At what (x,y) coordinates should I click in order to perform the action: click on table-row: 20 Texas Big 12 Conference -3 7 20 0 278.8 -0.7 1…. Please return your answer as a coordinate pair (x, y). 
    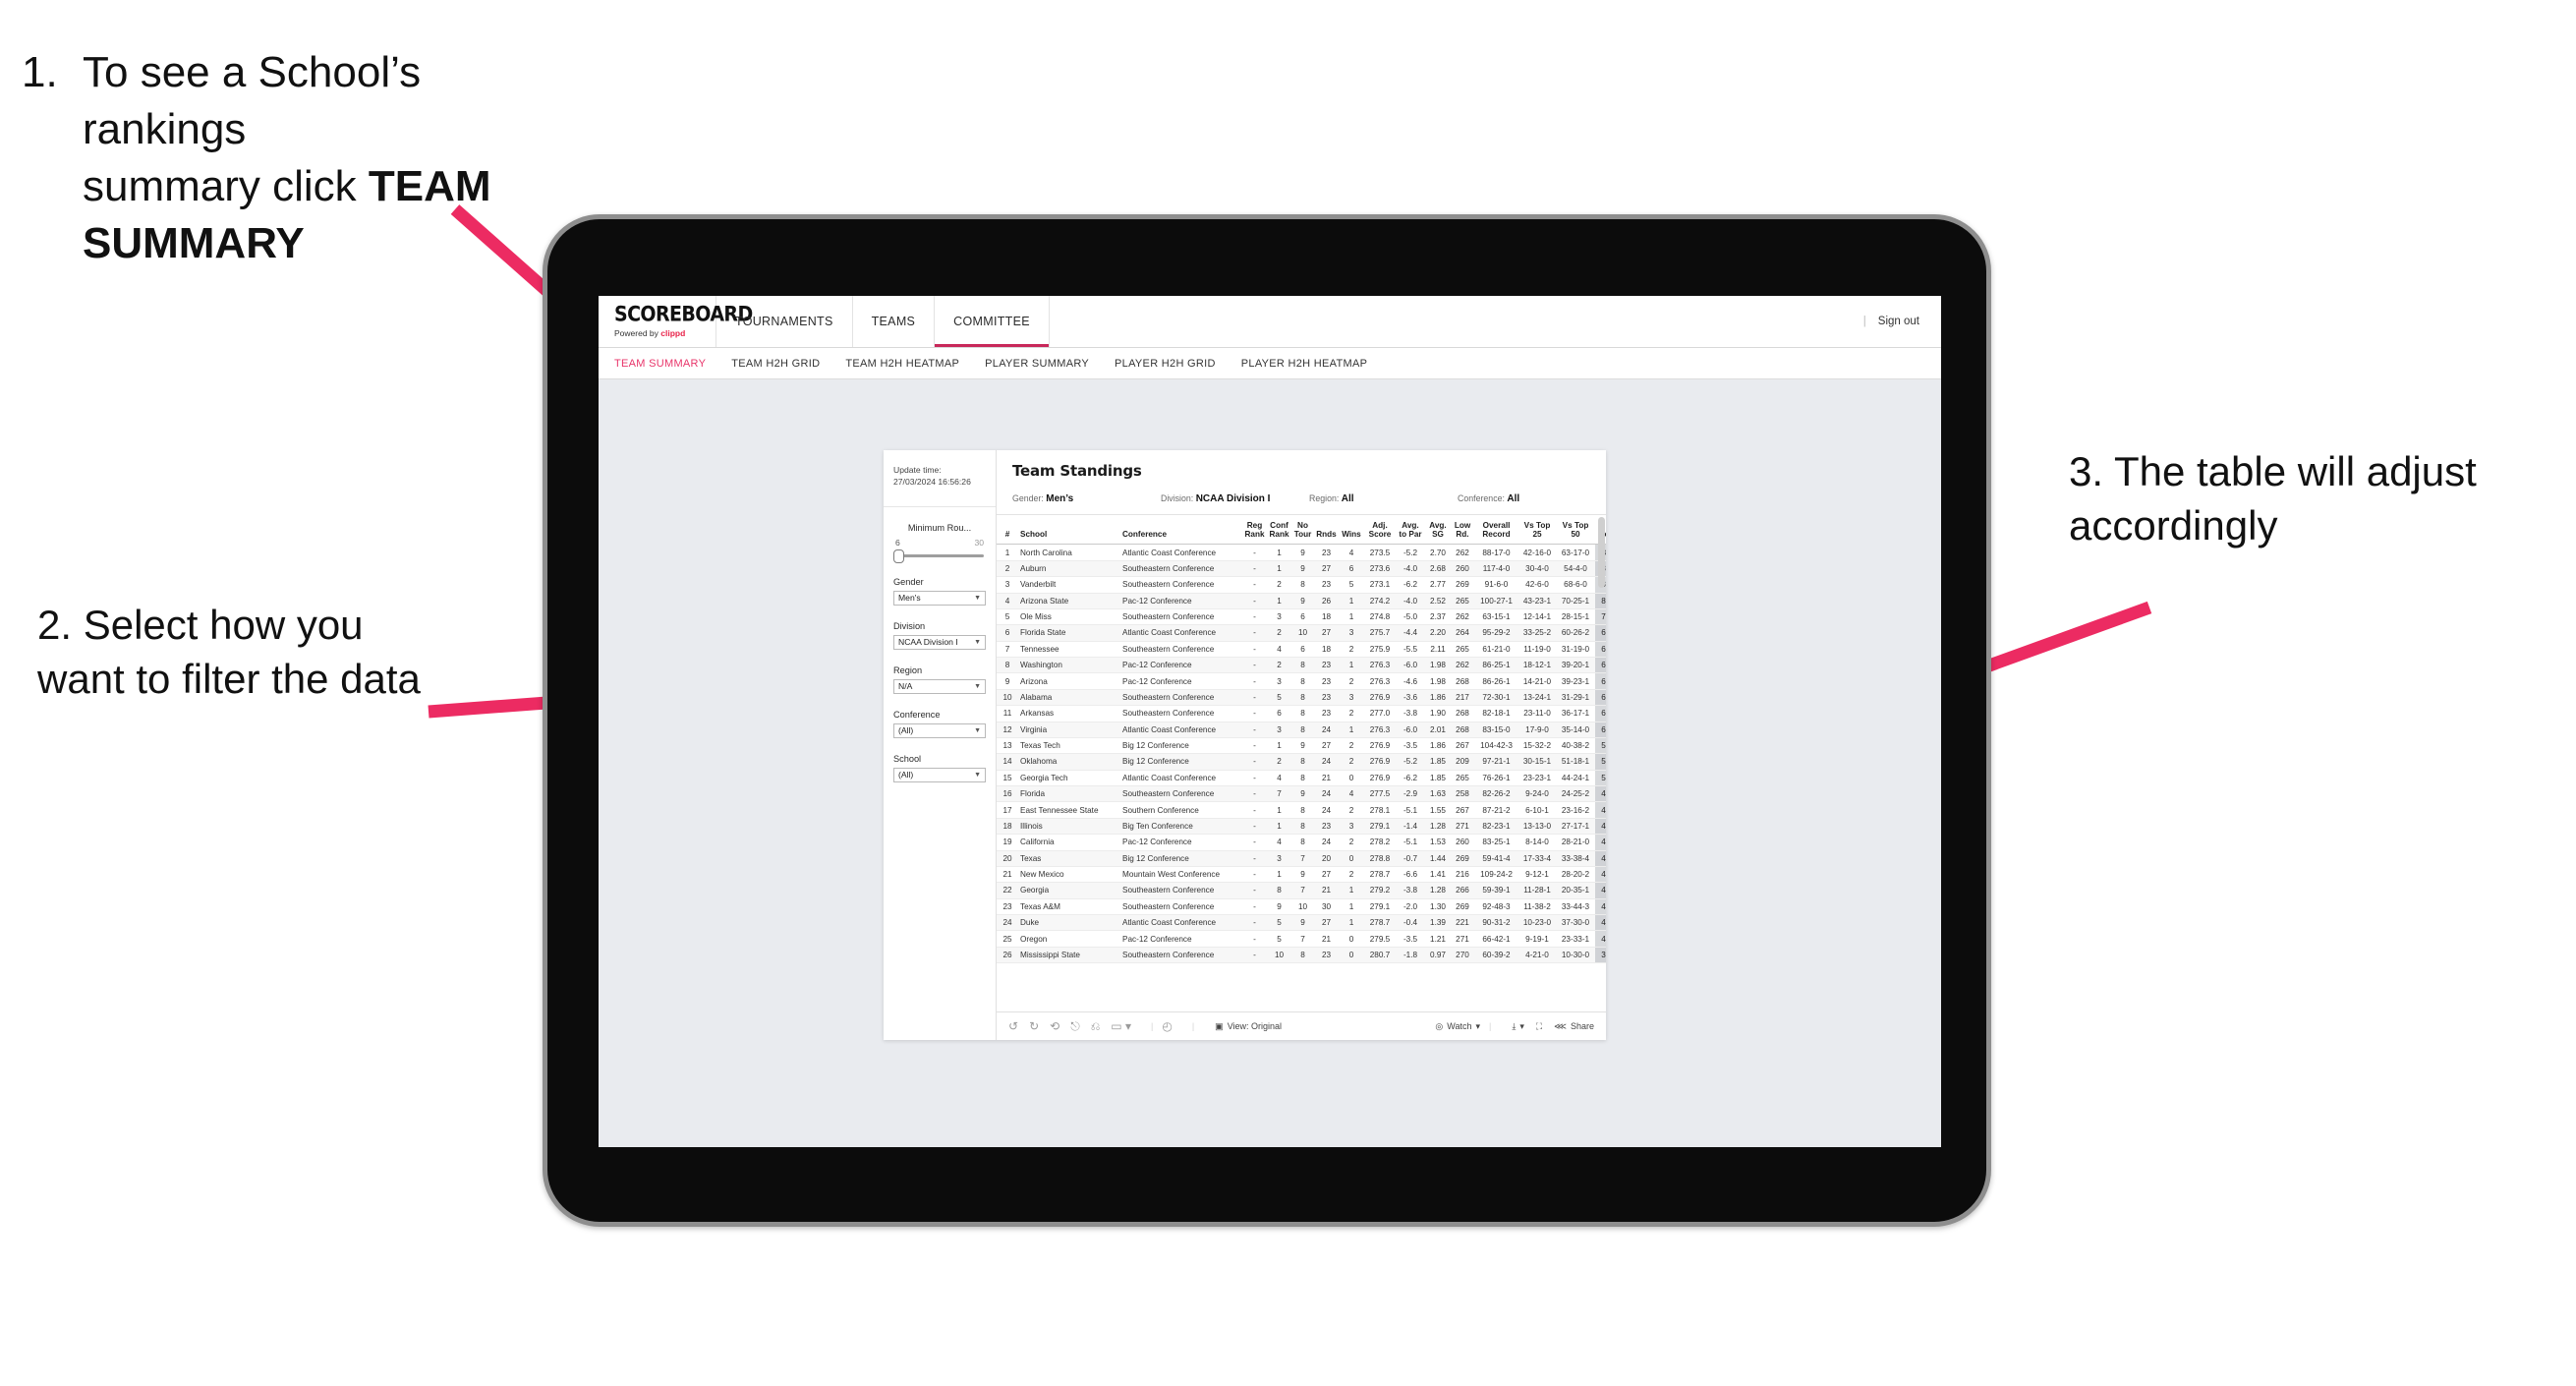
    Looking at the image, I should click on (1301, 858).